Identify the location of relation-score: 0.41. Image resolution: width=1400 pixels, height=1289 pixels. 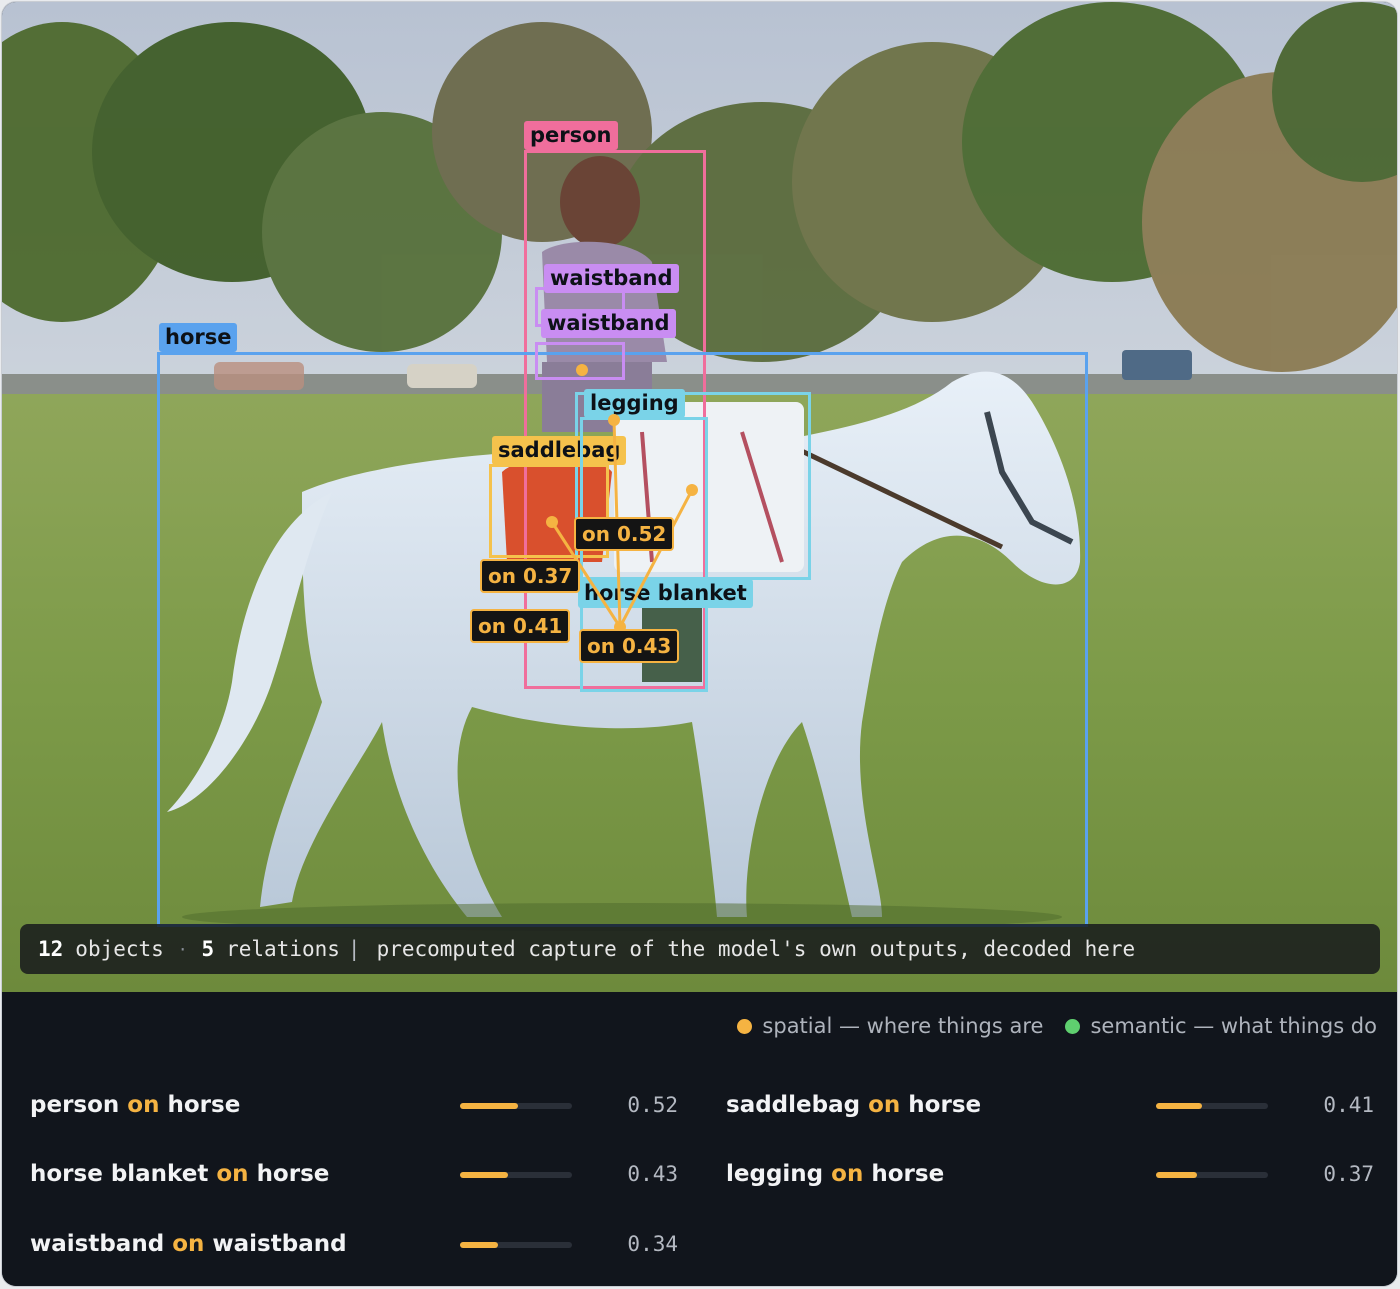
(1348, 1105).